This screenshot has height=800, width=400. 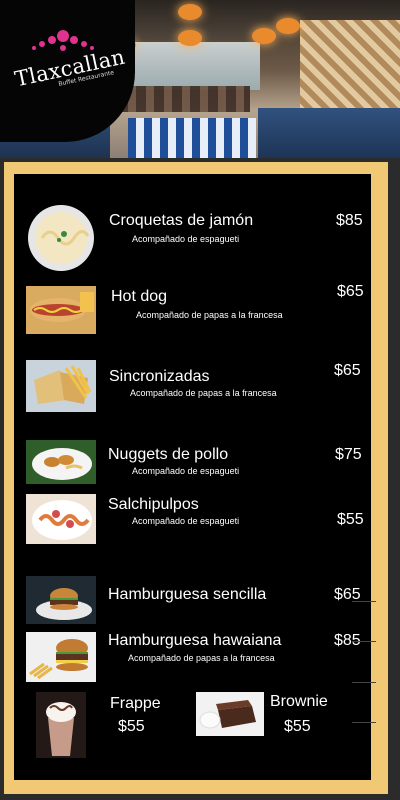 I want to click on frappe-photo, so click(x=61, y=725).